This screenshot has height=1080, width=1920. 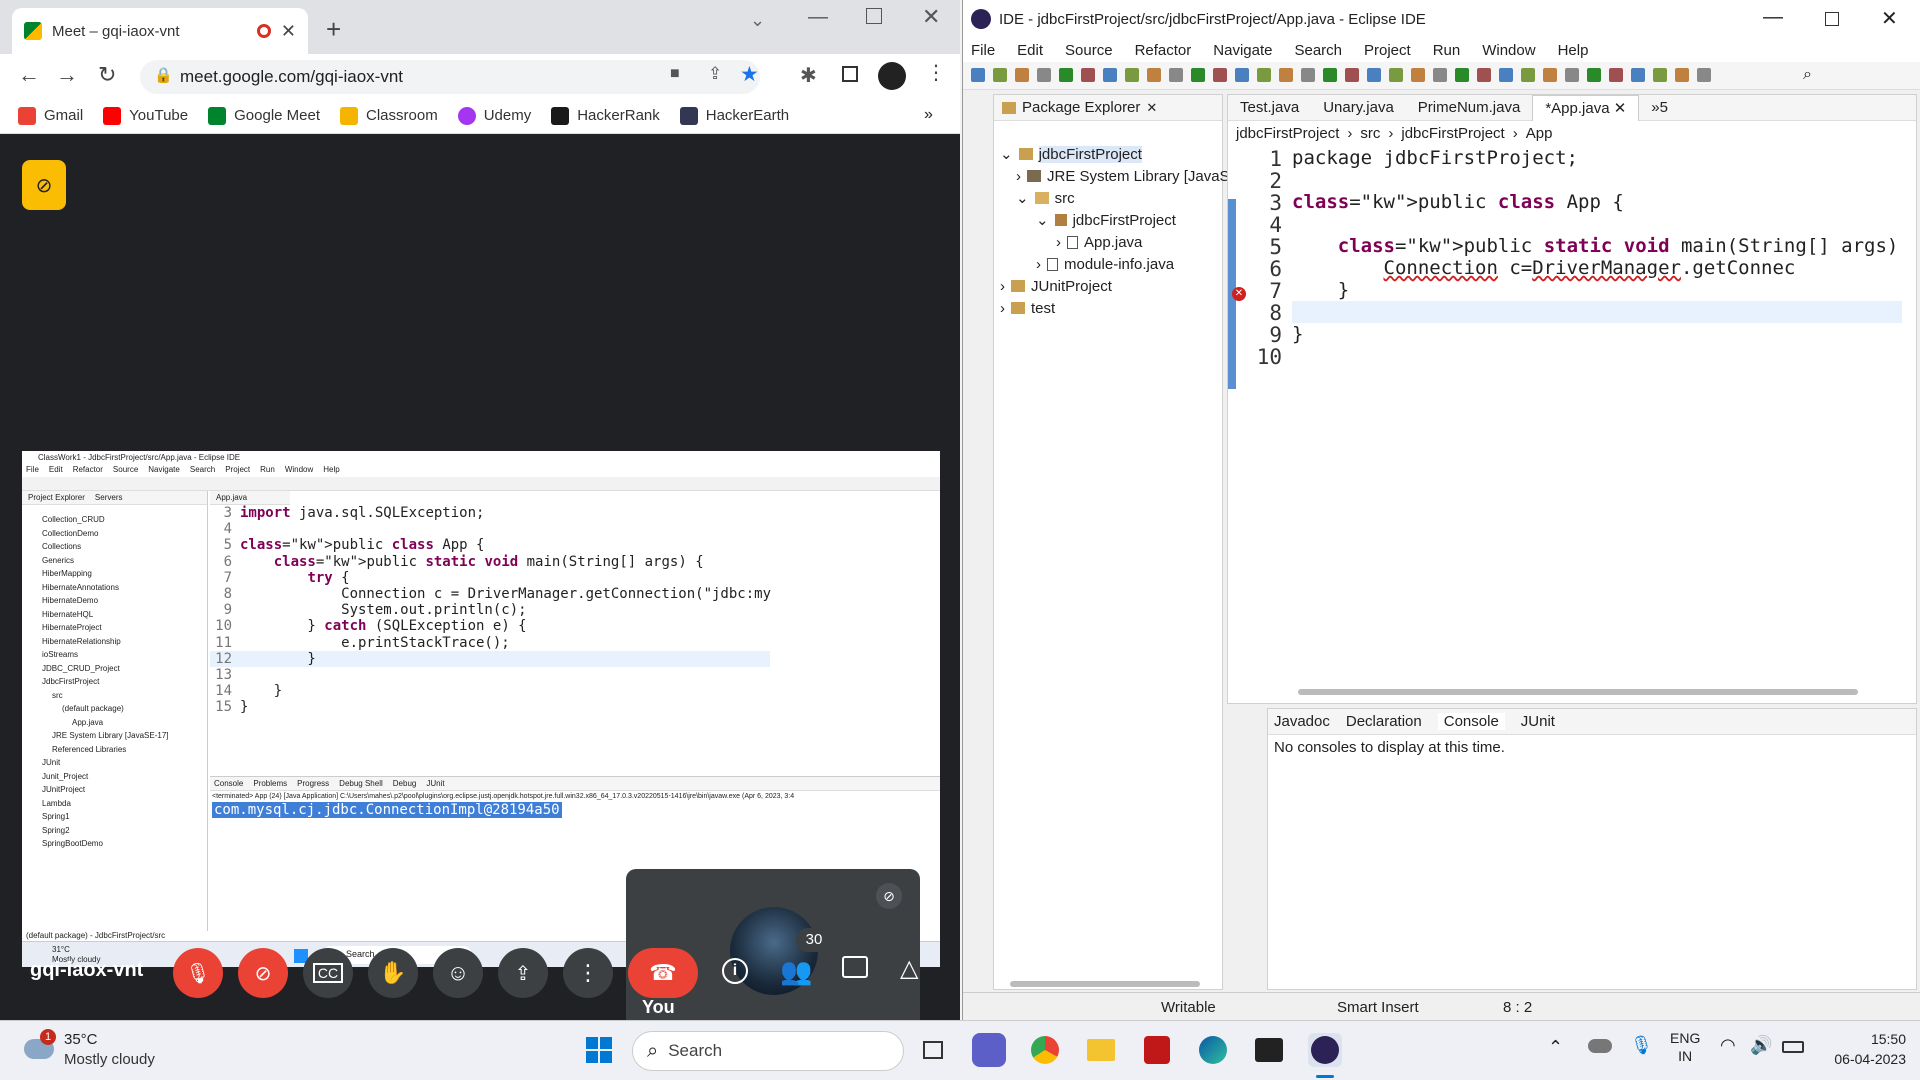 I want to click on editor-hscroll, so click(x=1578, y=692).